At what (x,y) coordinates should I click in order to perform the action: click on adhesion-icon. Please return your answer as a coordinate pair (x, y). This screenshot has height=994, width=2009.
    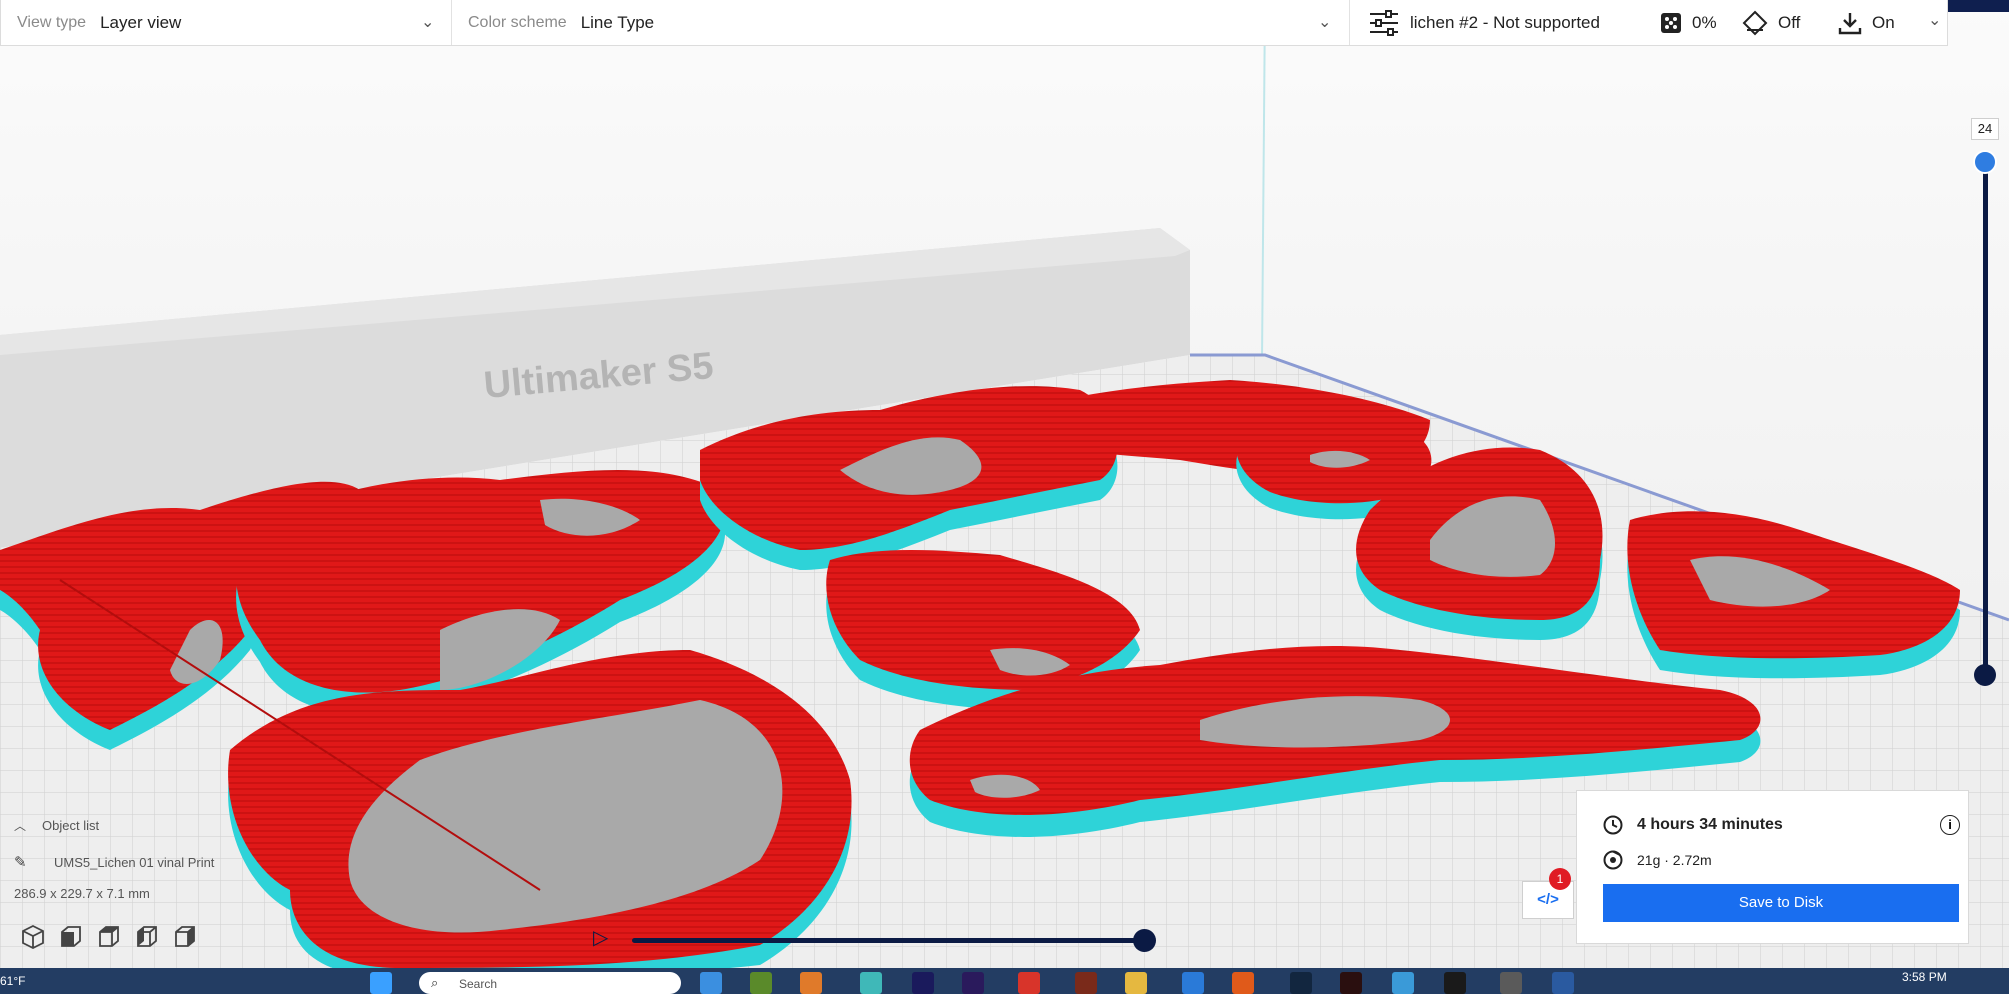
    Looking at the image, I should click on (1850, 23).